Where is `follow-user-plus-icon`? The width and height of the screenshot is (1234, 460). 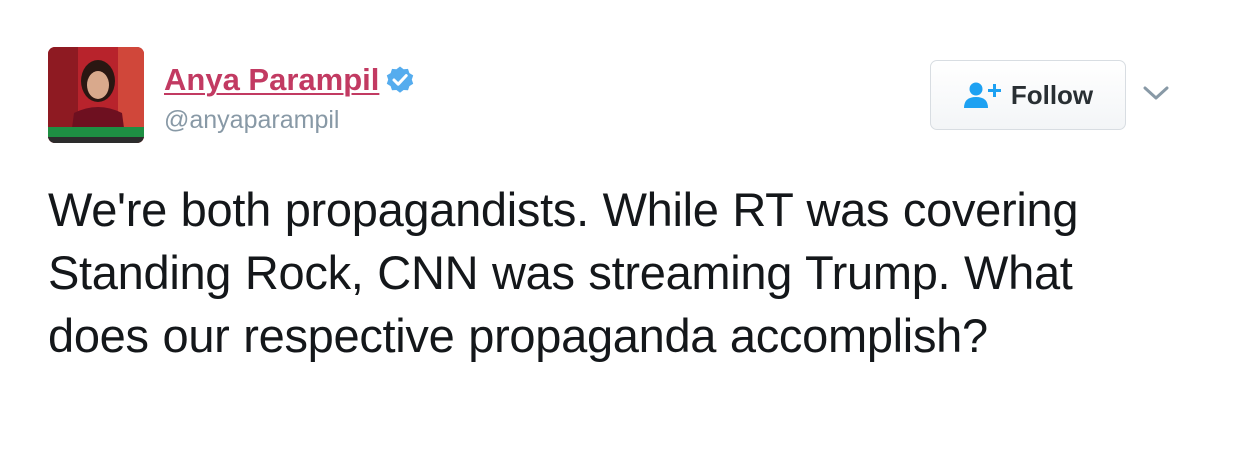 follow-user-plus-icon is located at coordinates (983, 95).